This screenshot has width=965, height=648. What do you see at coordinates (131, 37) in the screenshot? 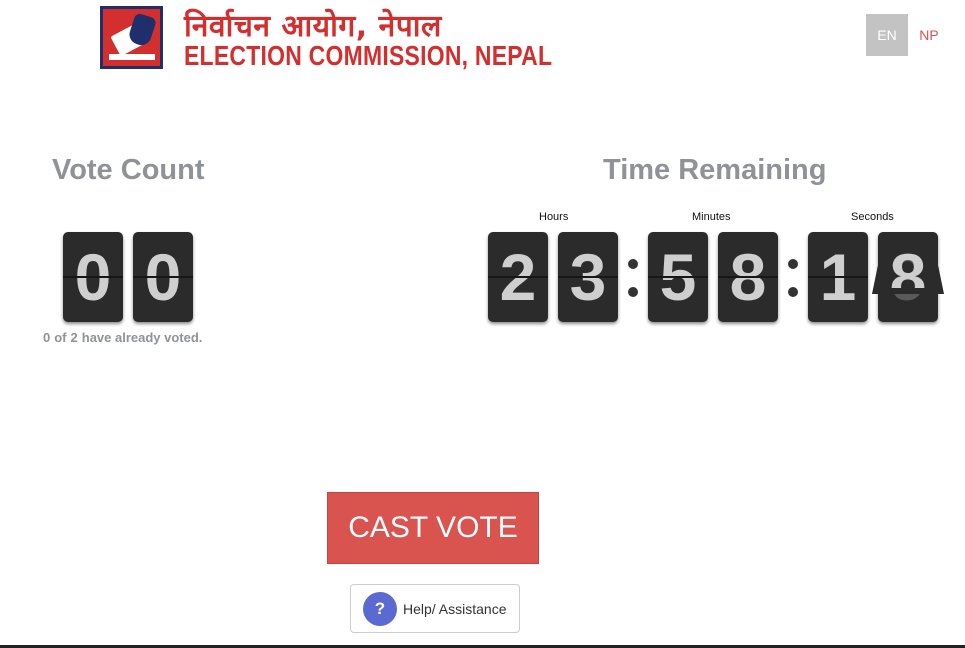
I see `ballot-box-icon` at bounding box center [131, 37].